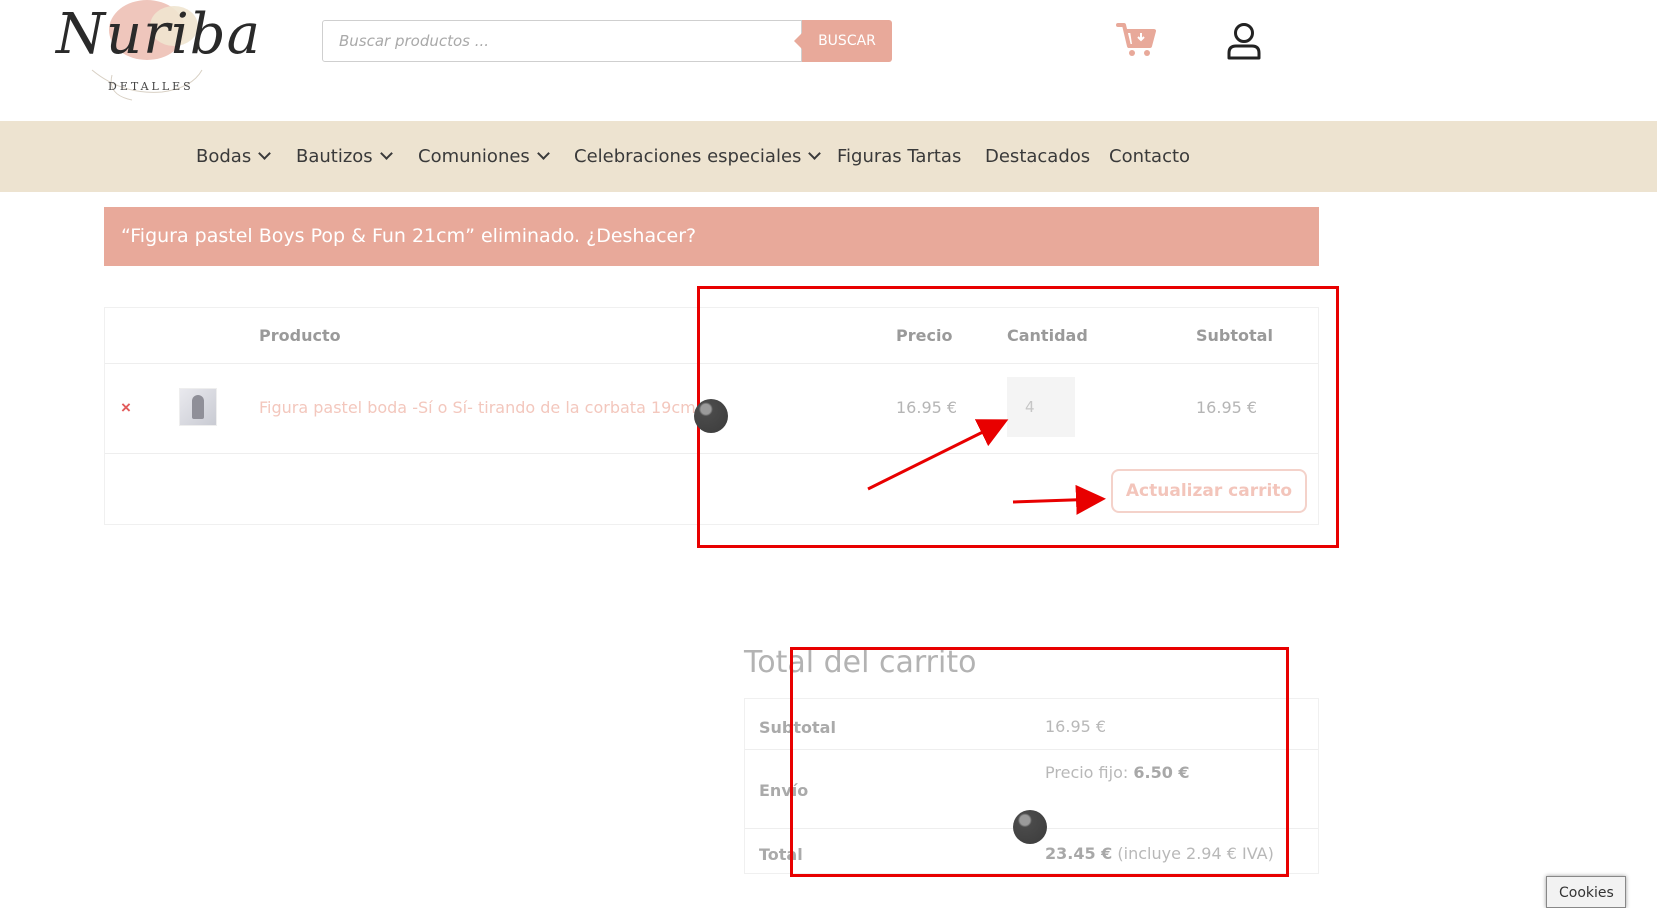 This screenshot has height=908, width=1657. What do you see at coordinates (234, 156) in the screenshot?
I see `nav-item-bodas: Bodas` at bounding box center [234, 156].